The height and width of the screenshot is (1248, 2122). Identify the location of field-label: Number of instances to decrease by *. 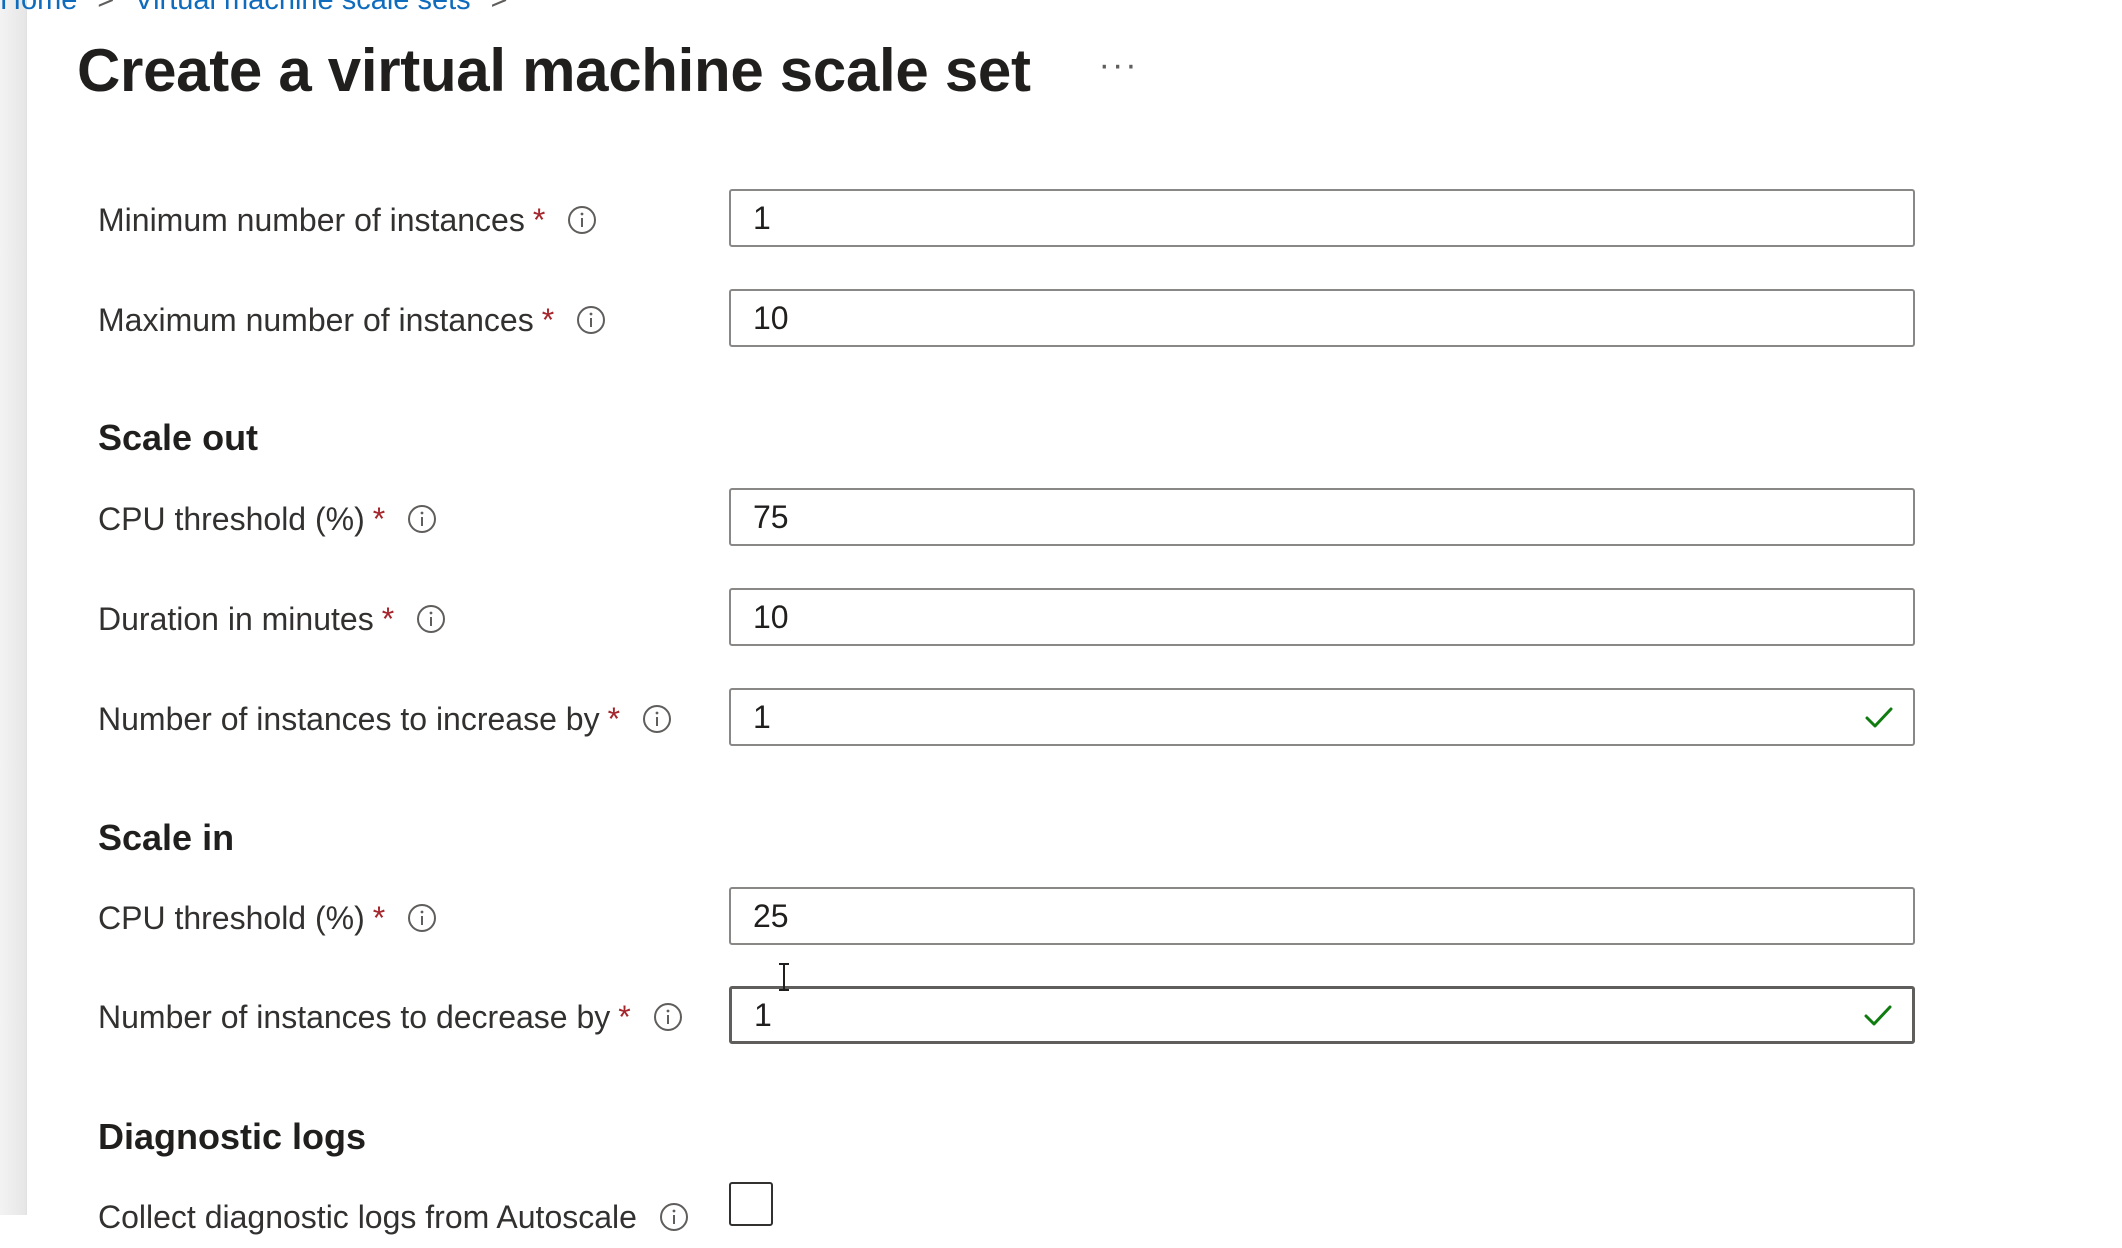
(390, 1017).